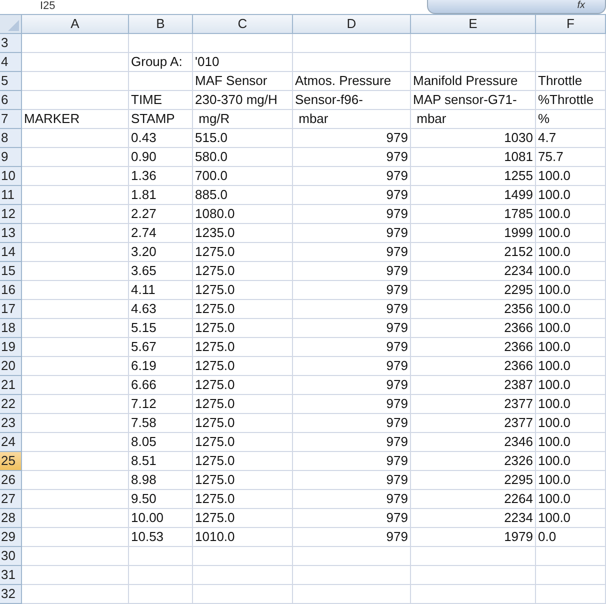 This screenshot has height=604, width=606. Describe the element at coordinates (11, 138) in the screenshot. I see `row-header: 8` at that location.